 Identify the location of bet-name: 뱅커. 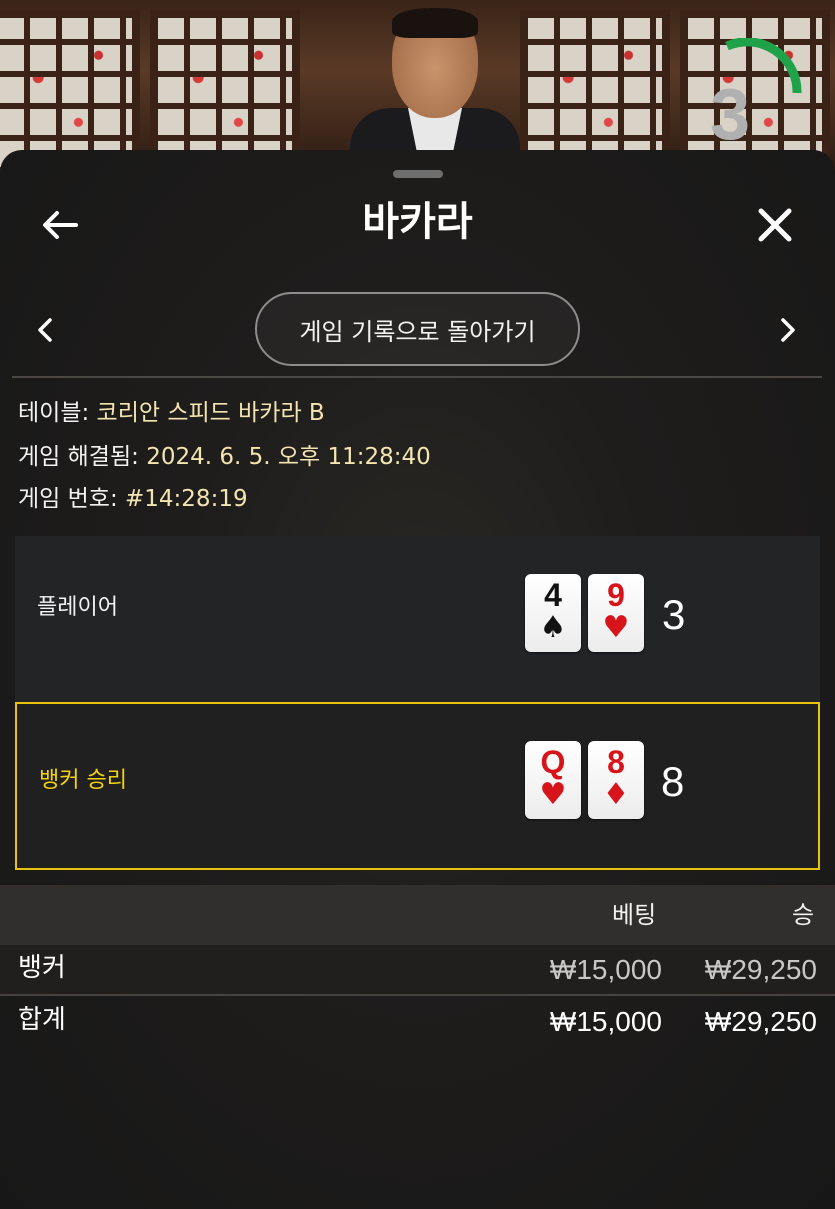
(42, 968).